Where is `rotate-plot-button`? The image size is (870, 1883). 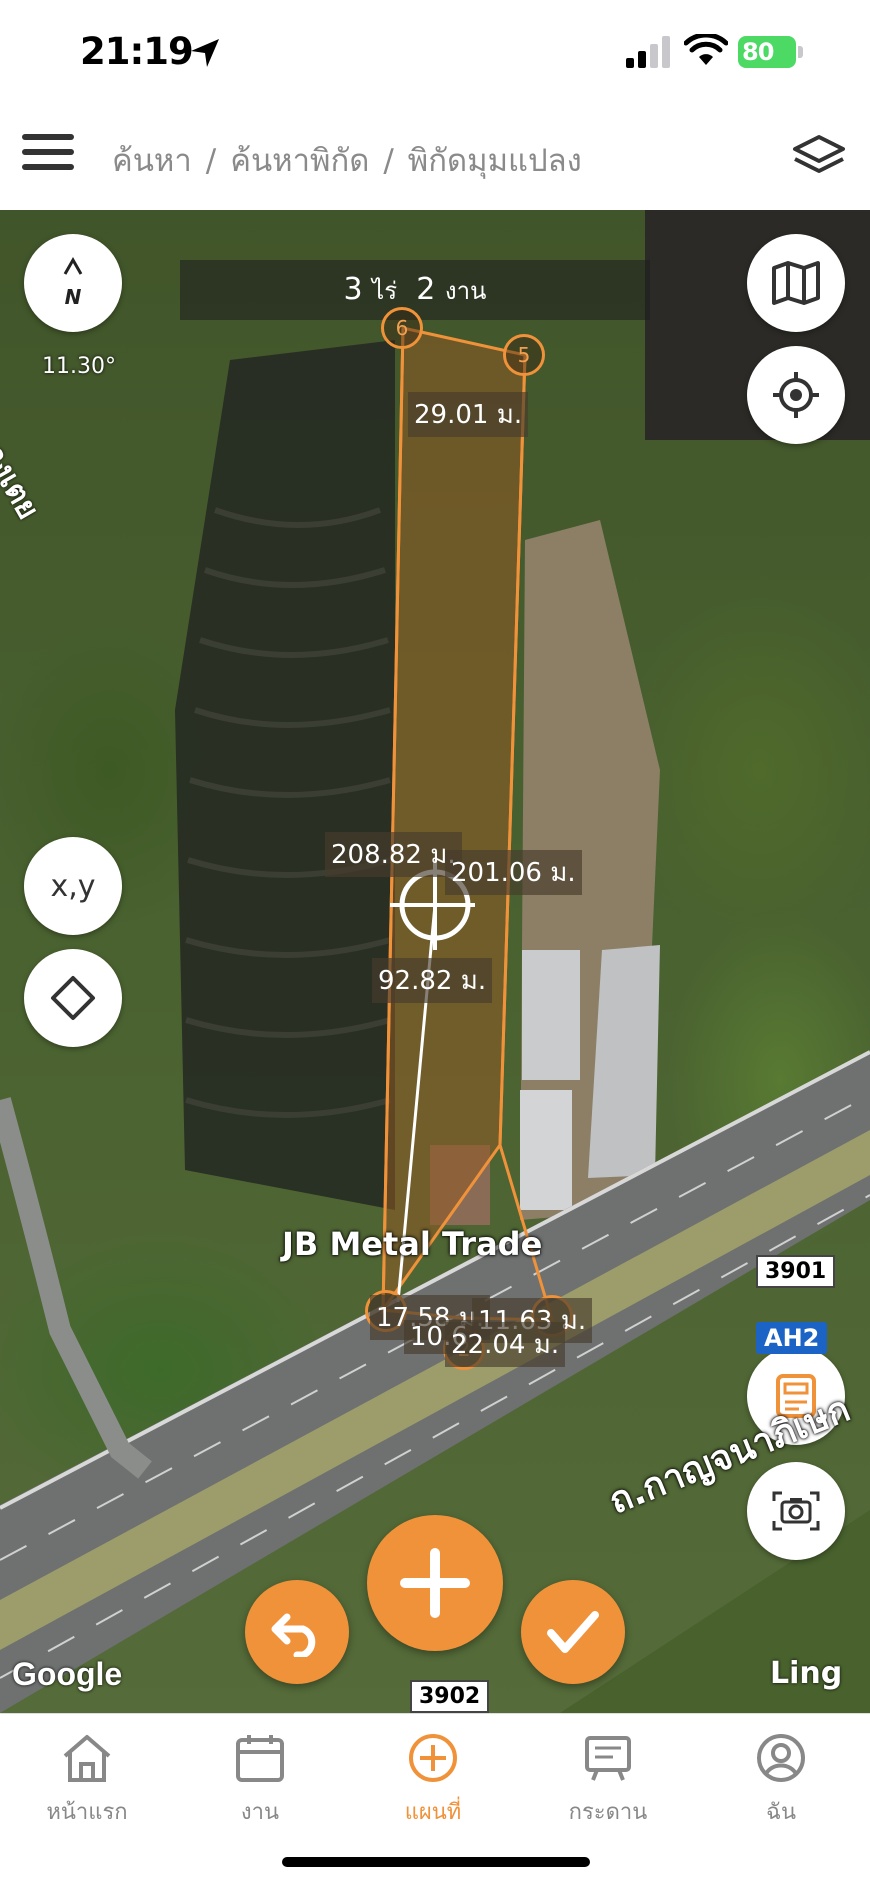 rotate-plot-button is located at coordinates (73, 998).